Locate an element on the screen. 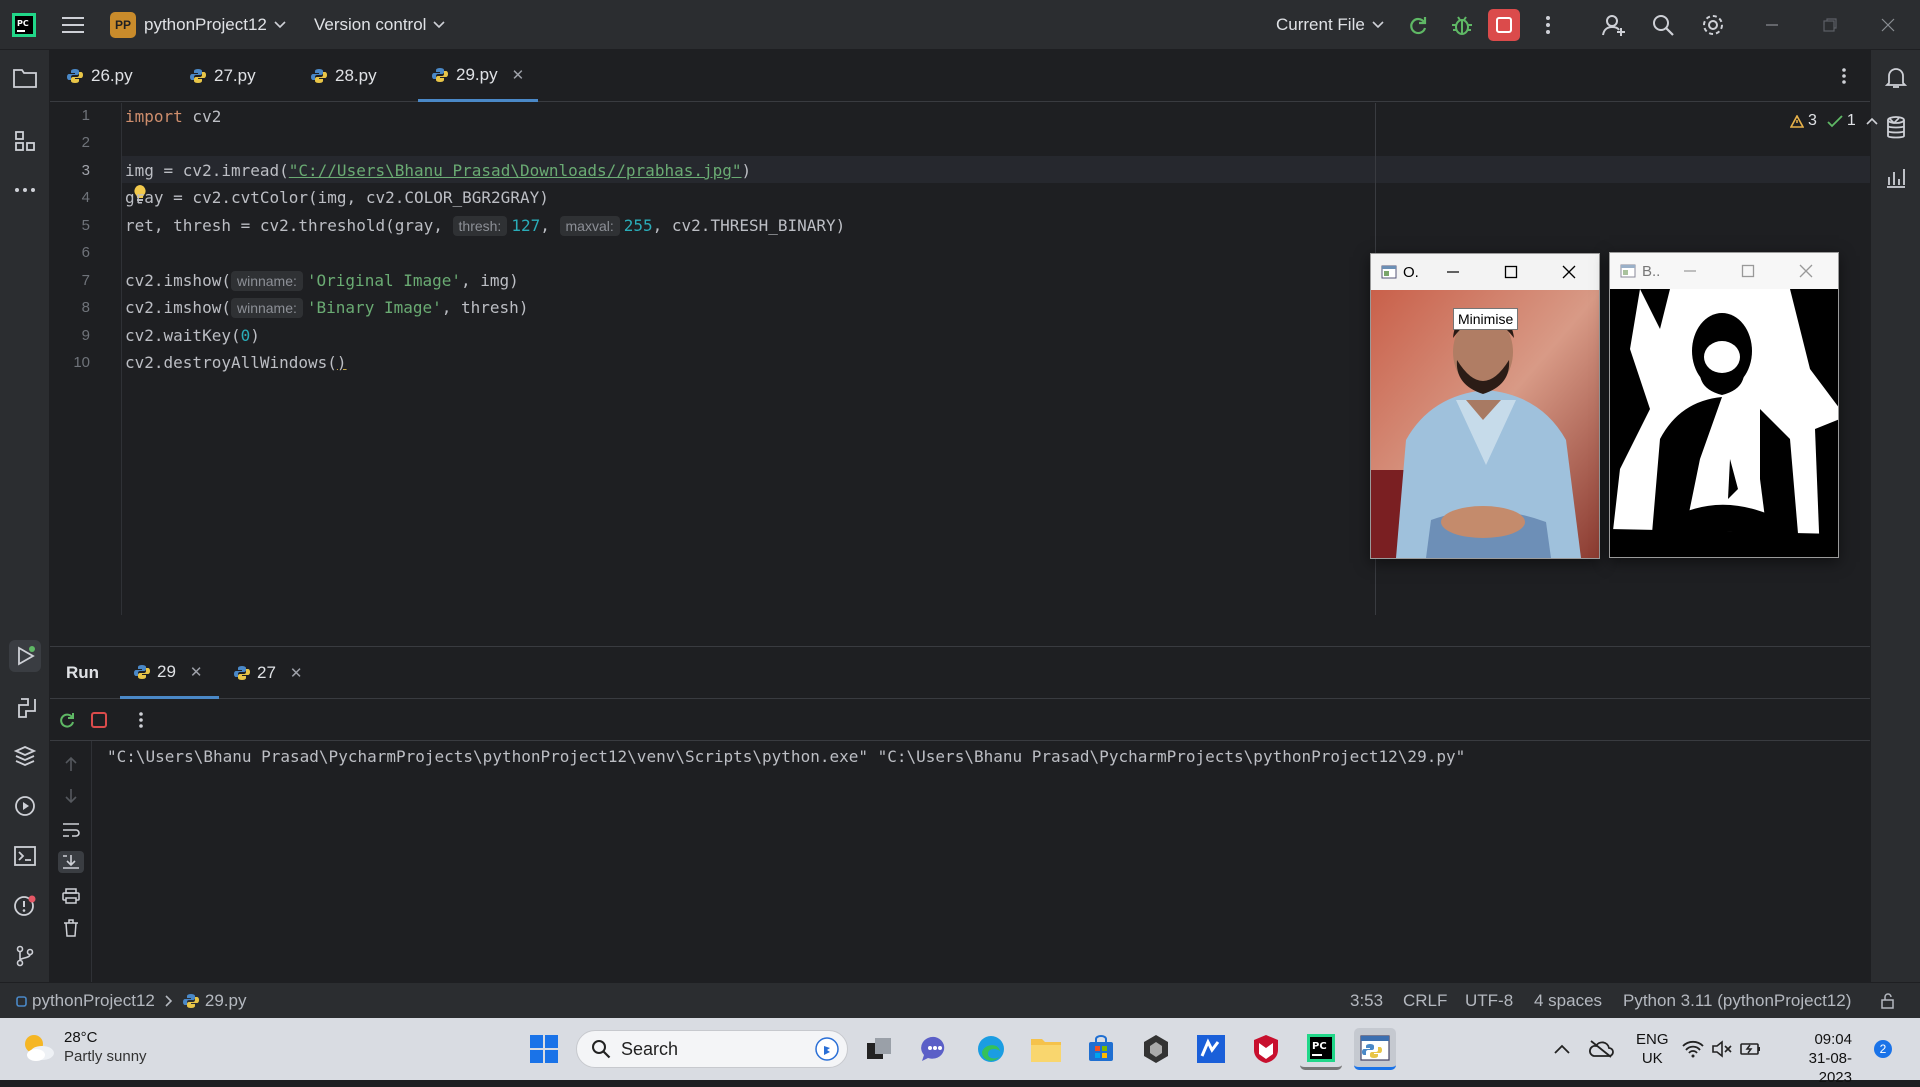  more-tool-windows-icon is located at coordinates (25, 190).